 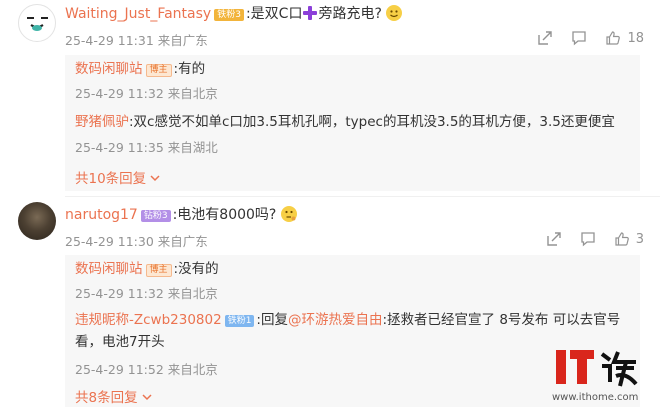 What do you see at coordinates (288, 214) in the screenshot?
I see `thinking-emoji-icon` at bounding box center [288, 214].